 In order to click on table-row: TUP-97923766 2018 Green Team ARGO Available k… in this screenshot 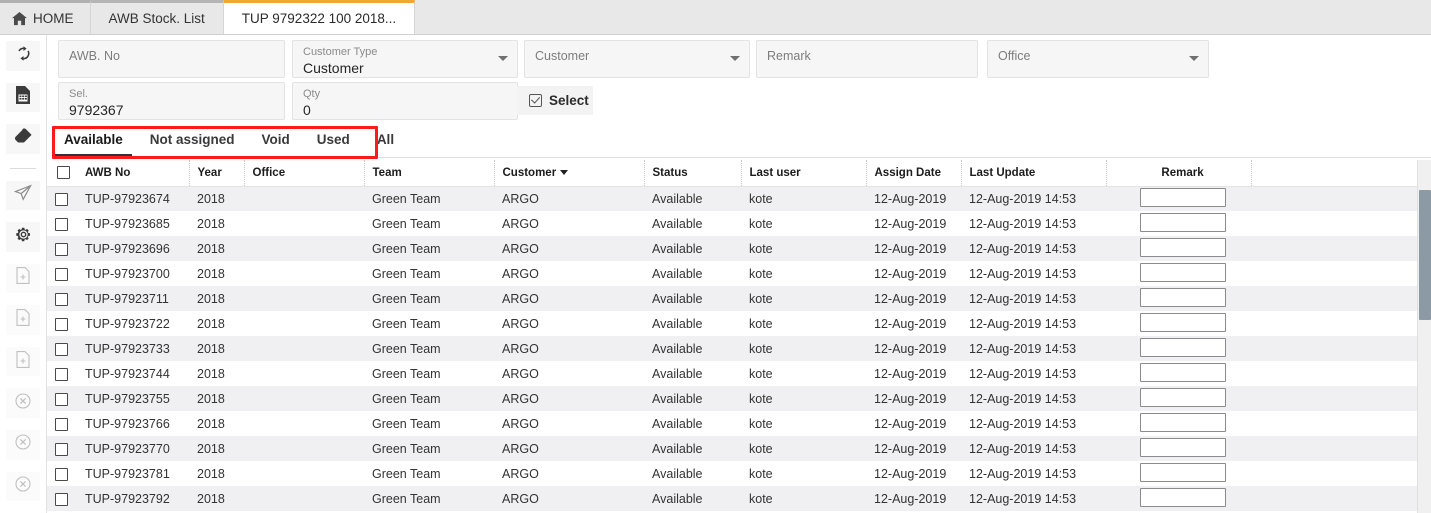, I will do `click(732, 423)`.